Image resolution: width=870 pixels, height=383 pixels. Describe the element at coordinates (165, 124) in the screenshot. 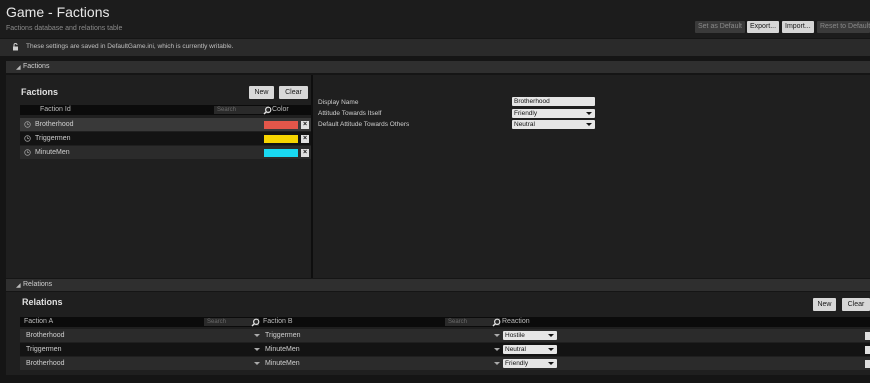

I see `faction-row: Brotherhood ×` at that location.